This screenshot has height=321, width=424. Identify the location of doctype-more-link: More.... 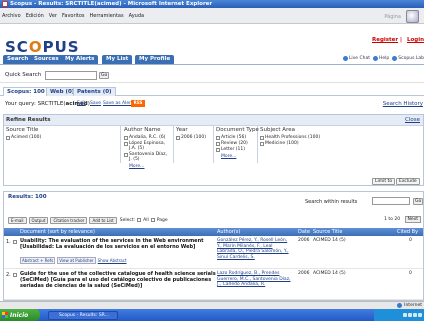
(228, 156).